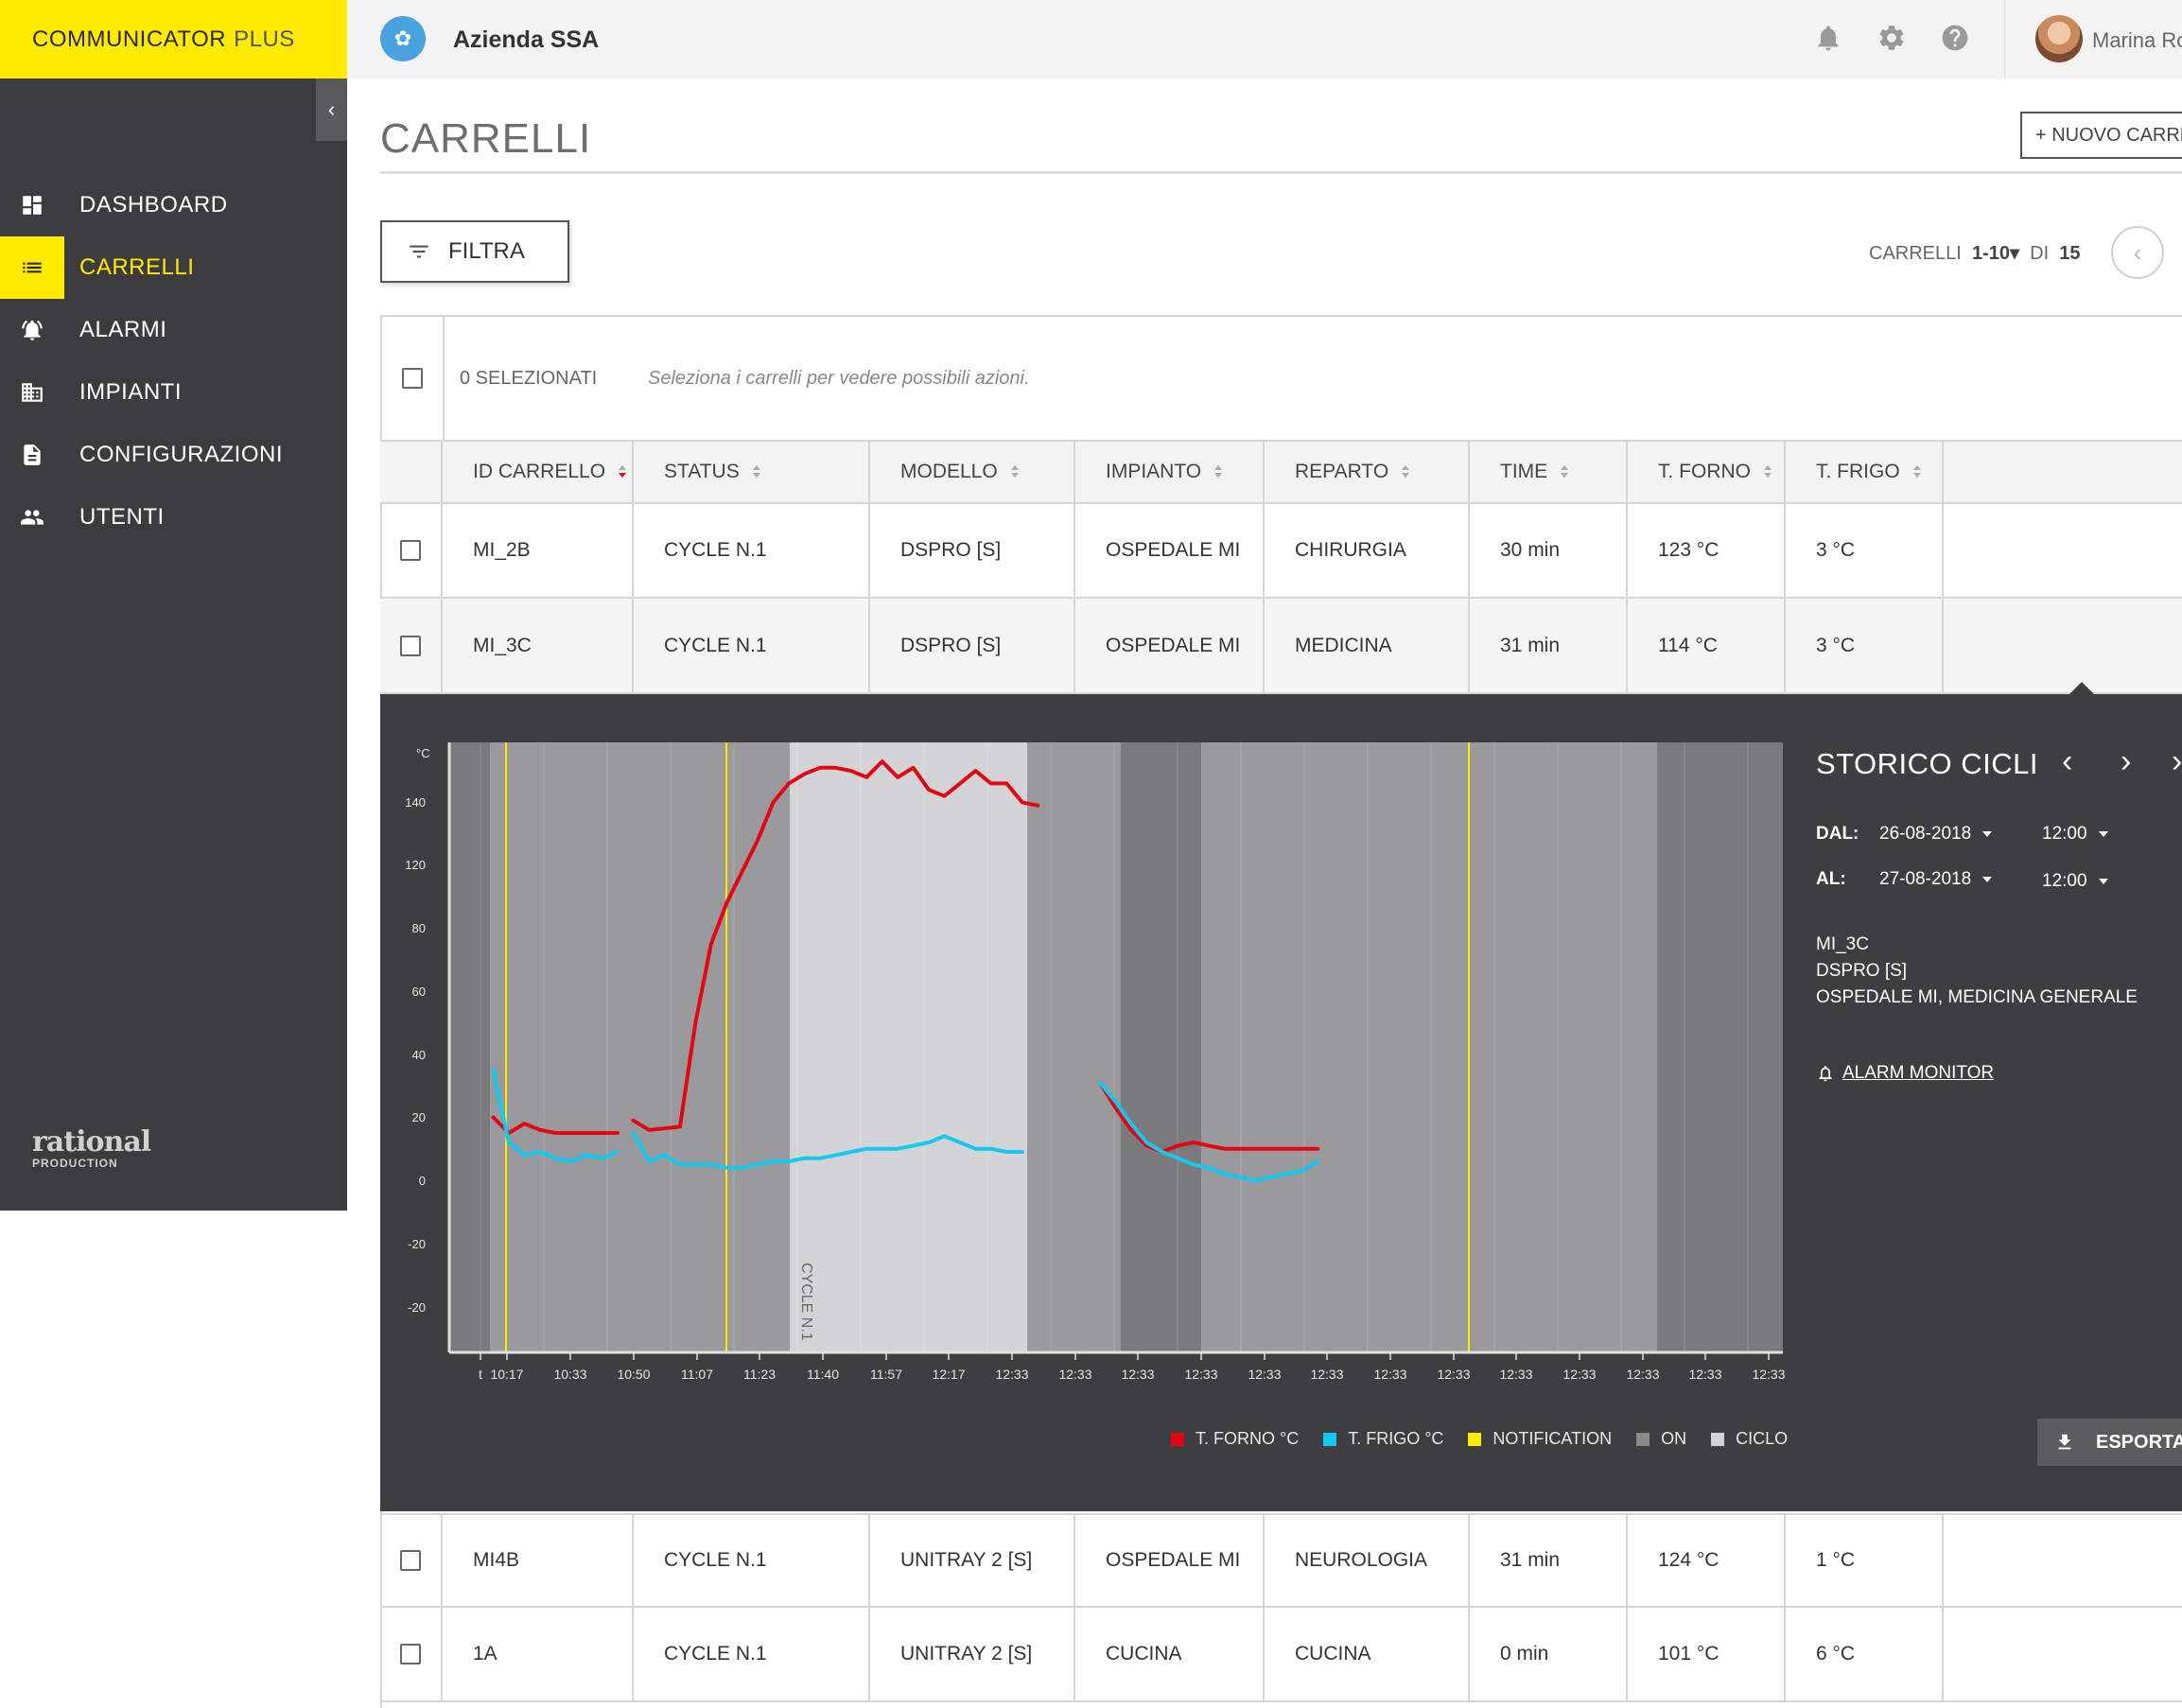 This screenshot has width=2182, height=1708. What do you see at coordinates (1837, 834) in the screenshot?
I see `dal-label: DAL:` at bounding box center [1837, 834].